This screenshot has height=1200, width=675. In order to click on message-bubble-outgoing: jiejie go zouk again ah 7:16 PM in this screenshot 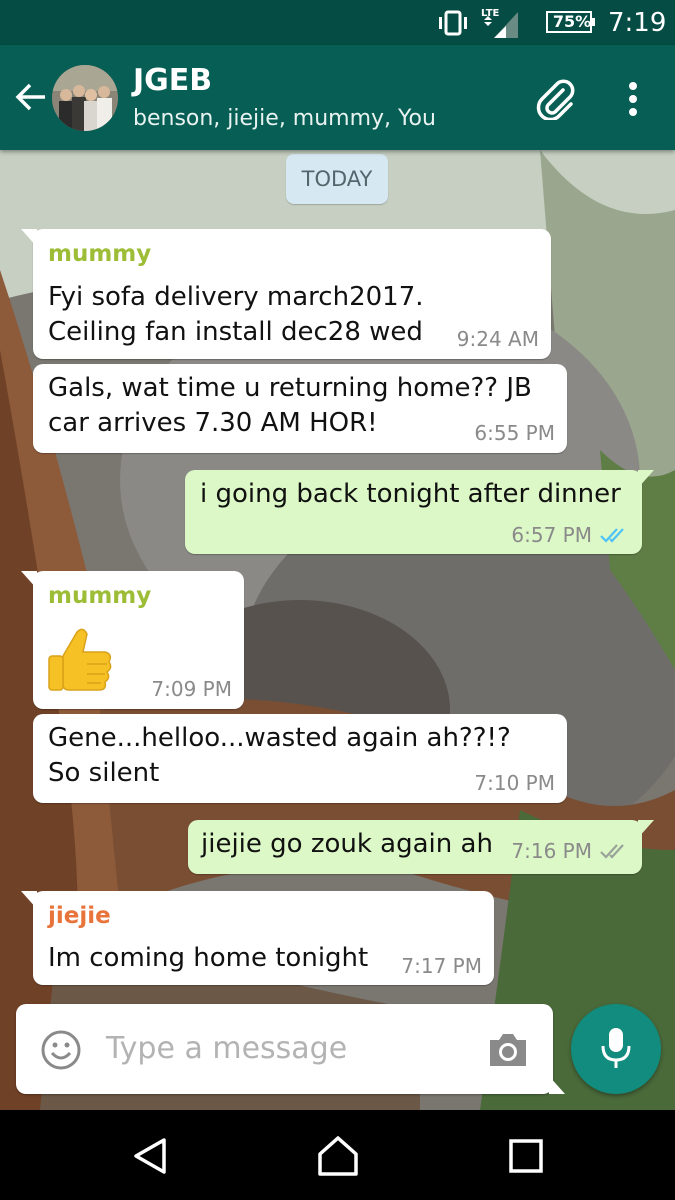, I will do `click(421, 847)`.